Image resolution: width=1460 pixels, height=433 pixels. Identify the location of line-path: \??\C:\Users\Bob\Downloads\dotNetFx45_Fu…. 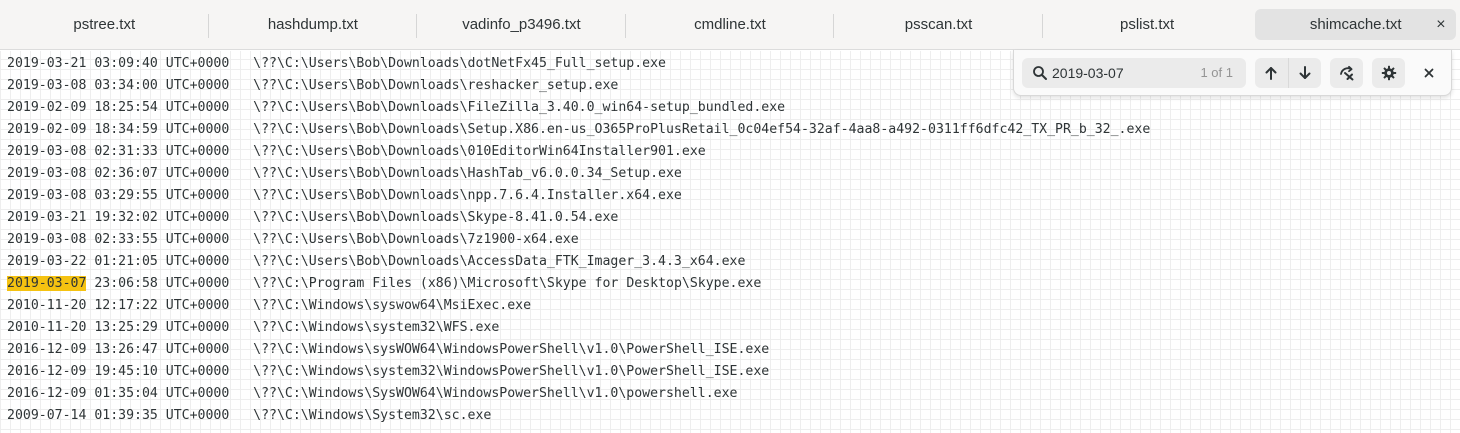
(459, 63).